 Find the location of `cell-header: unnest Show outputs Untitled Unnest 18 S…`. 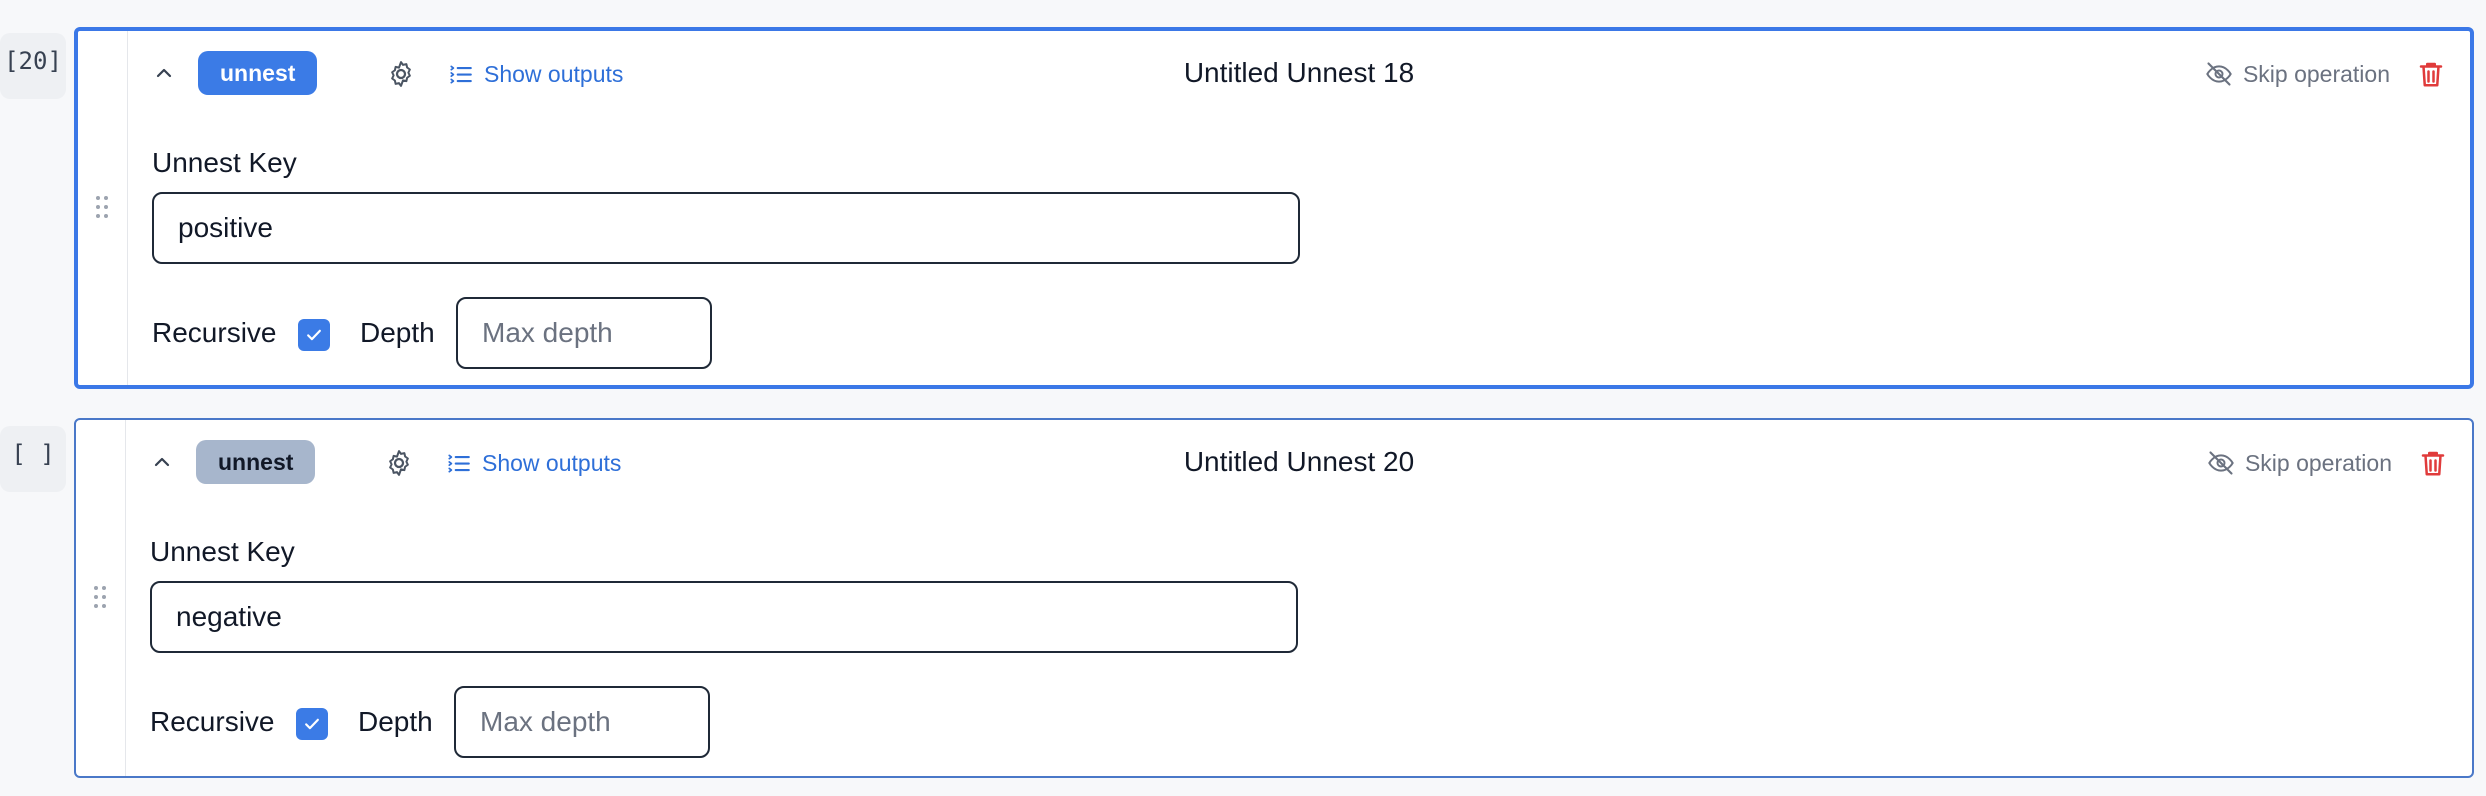

cell-header: unnest Show outputs Untitled Unnest 18 S… is located at coordinates (1299, 76).